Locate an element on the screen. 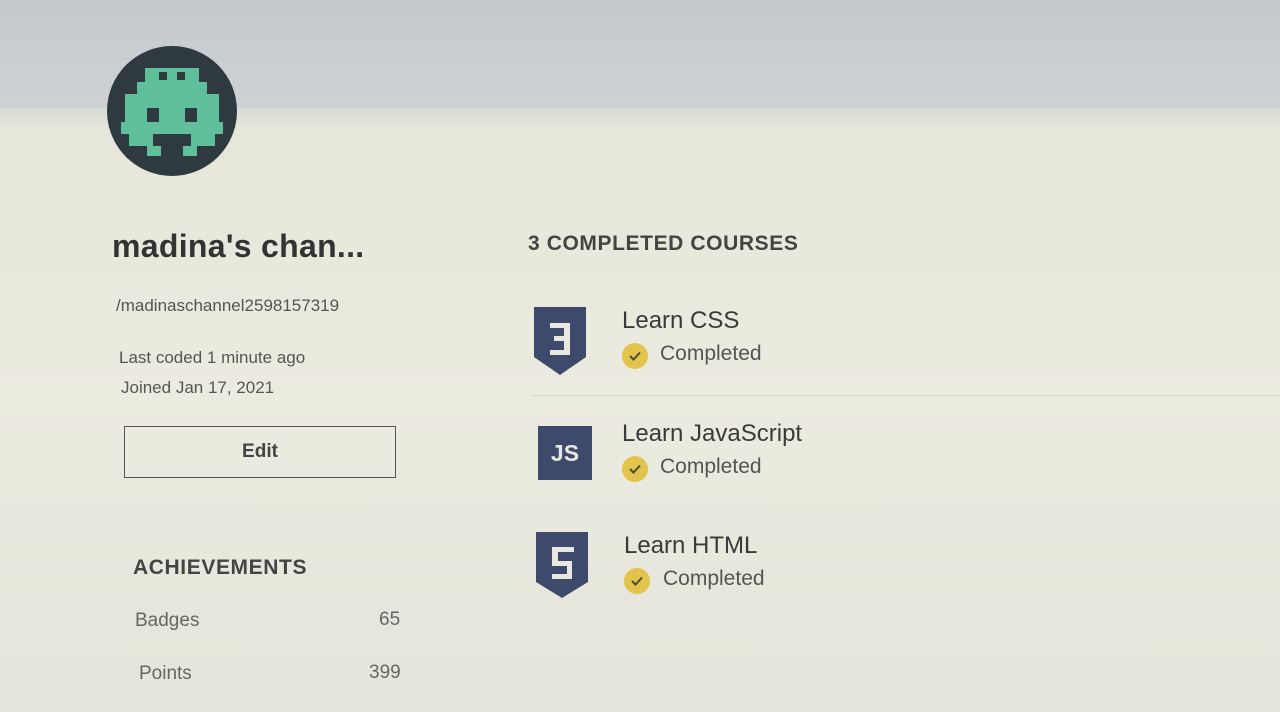 The image size is (1280, 712). course-item-html: Learn HTML Completed is located at coordinates (906, 582).